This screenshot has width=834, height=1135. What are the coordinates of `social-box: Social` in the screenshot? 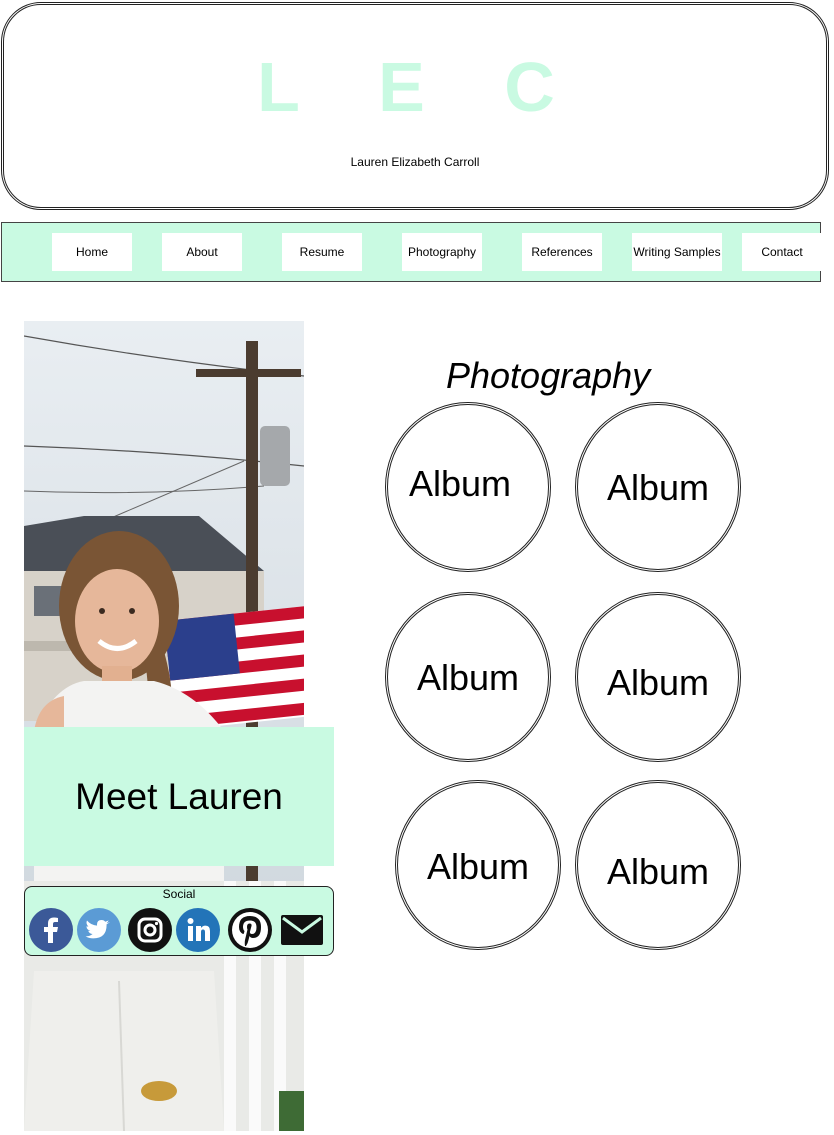 It's located at (179, 921).